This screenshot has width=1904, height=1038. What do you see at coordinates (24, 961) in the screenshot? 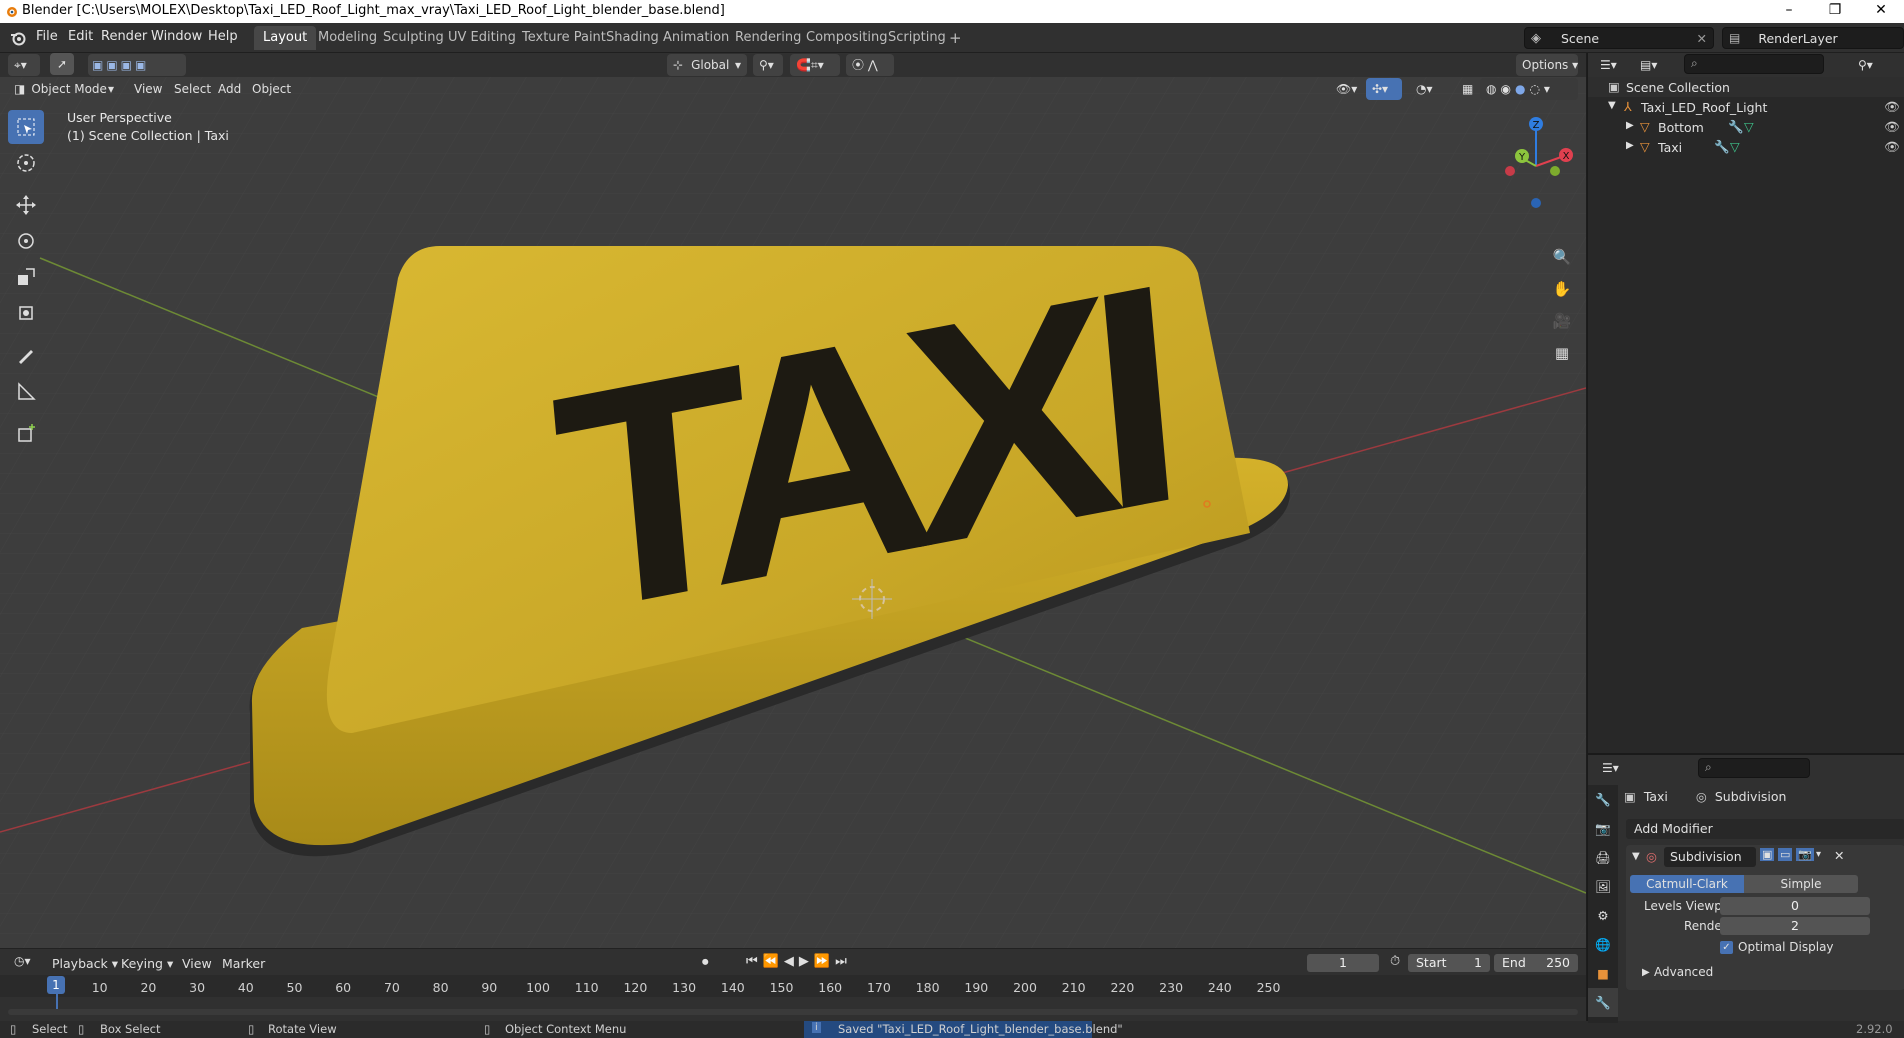
I see `timeline-editor-type-icon: ◷▾` at bounding box center [24, 961].